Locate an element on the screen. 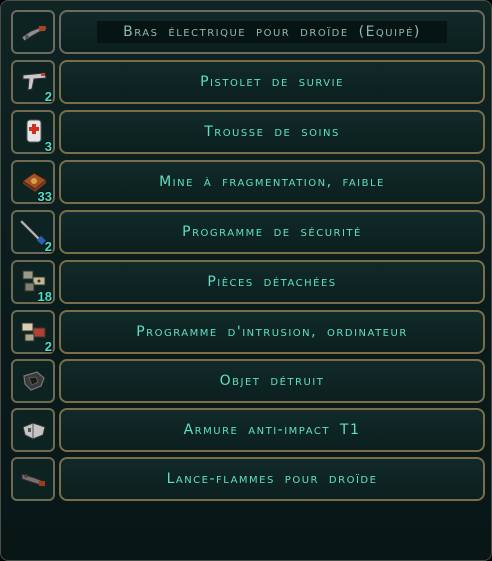 This screenshot has height=561, width=492. droid-flamethrower-icon is located at coordinates (33, 480).